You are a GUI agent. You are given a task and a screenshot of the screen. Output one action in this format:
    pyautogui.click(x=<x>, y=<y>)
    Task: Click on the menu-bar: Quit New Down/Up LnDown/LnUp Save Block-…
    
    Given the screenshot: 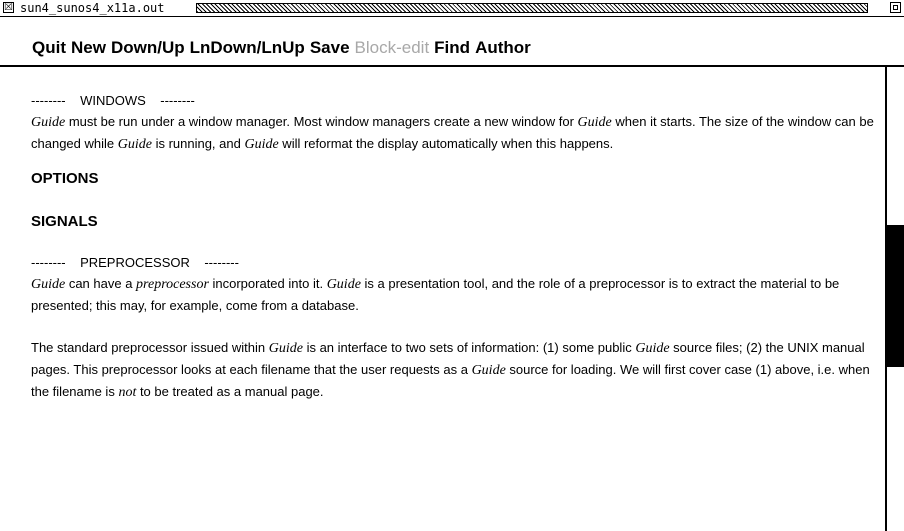 What is the action you would take?
    pyautogui.click(x=452, y=42)
    